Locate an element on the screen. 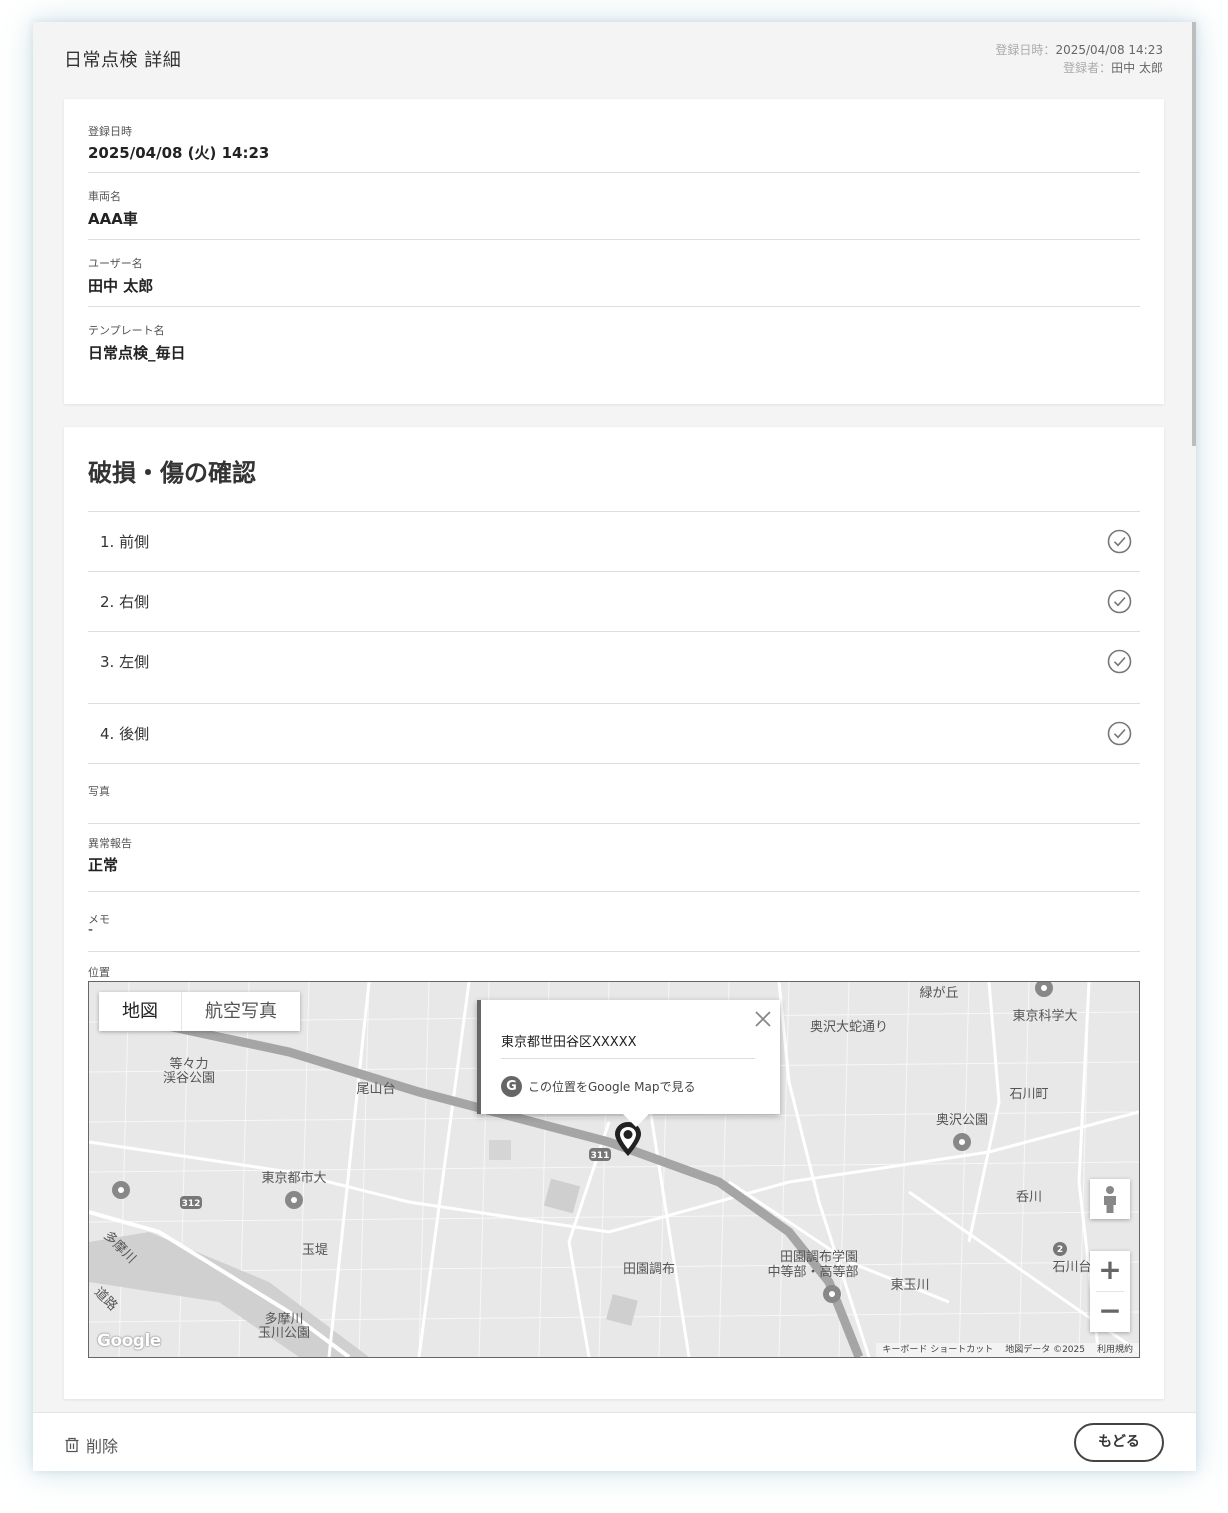  check-item-label: 2. 右側 is located at coordinates (125, 602).